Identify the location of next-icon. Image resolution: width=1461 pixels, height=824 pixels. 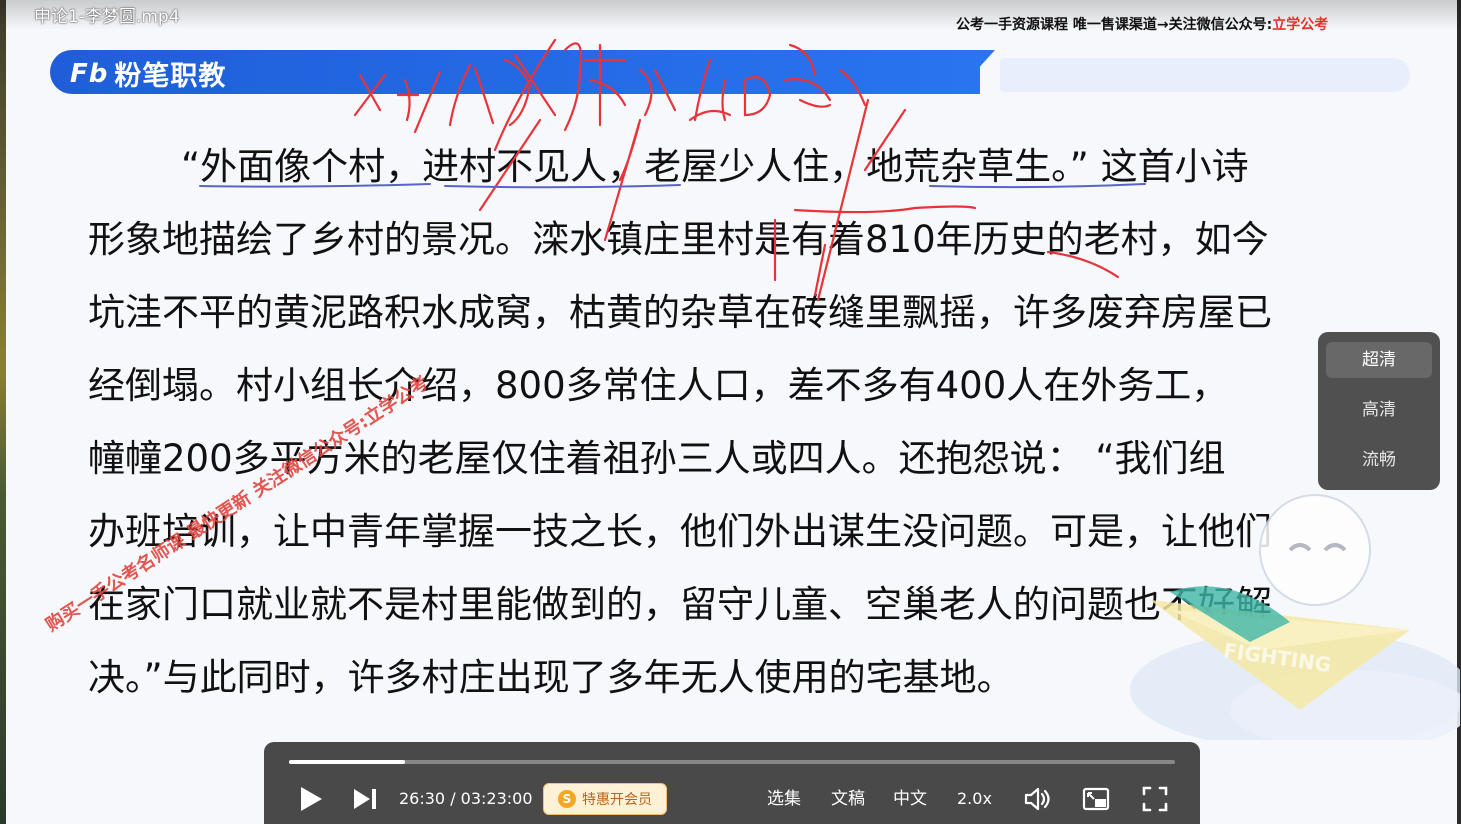
(365, 799).